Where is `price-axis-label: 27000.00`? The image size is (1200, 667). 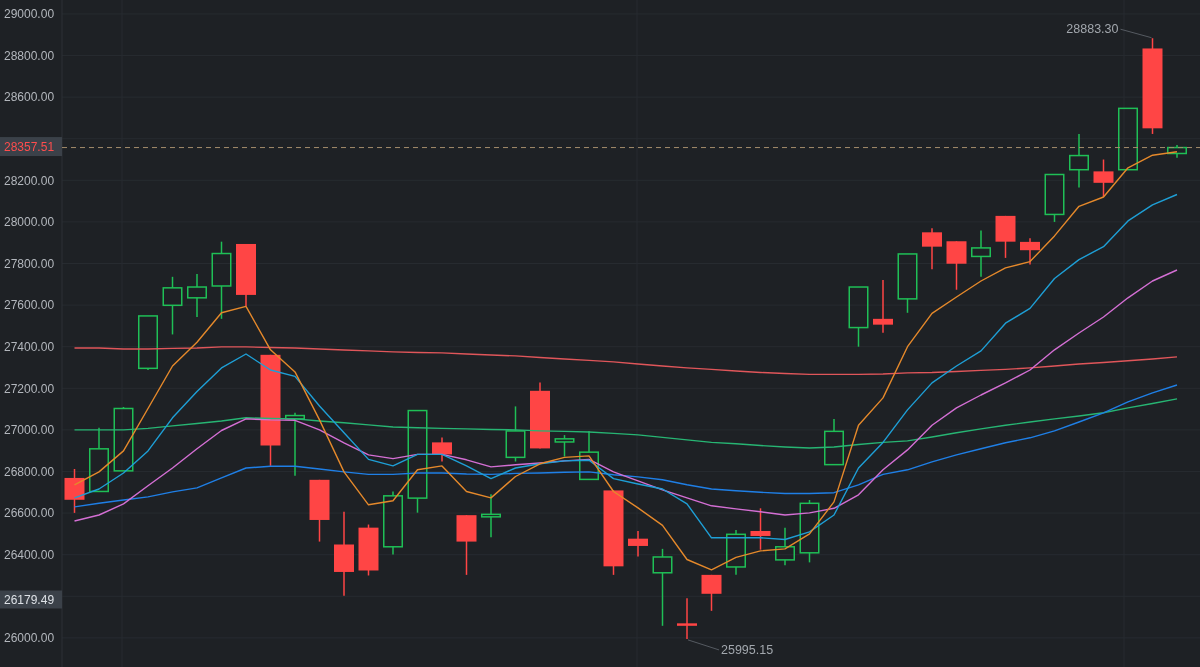
price-axis-label: 27000.00 is located at coordinates (29, 430).